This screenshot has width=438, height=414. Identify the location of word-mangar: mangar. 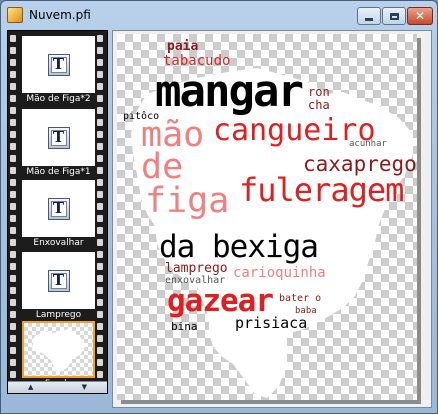
(229, 91).